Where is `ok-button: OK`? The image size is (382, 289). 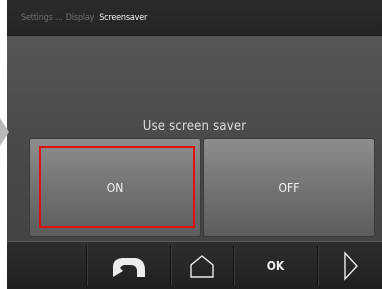
ok-button: OK is located at coordinates (275, 265).